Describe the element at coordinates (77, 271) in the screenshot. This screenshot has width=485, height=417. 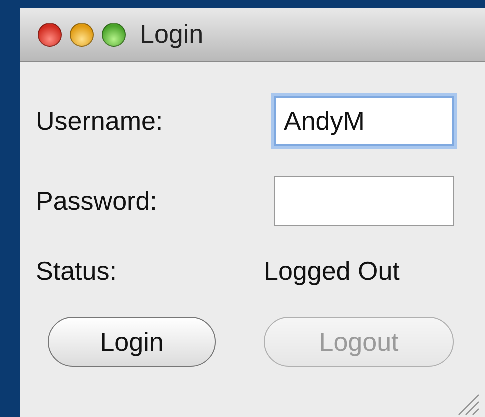
I see `status-label: Status:` at that location.